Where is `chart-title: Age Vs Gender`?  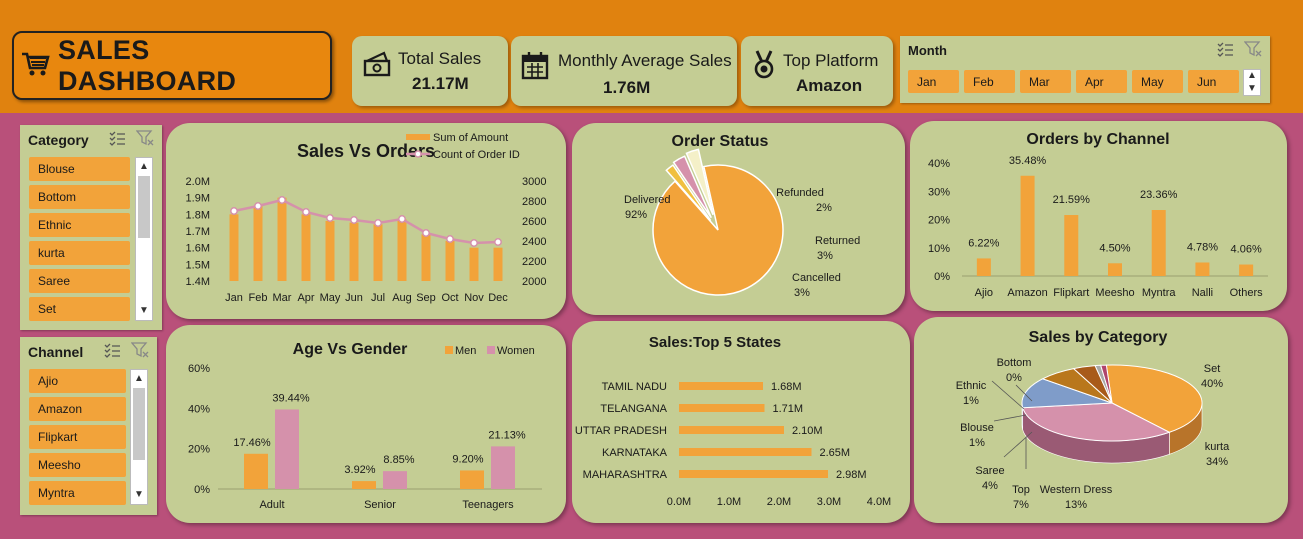
chart-title: Age Vs Gender is located at coordinates (350, 349).